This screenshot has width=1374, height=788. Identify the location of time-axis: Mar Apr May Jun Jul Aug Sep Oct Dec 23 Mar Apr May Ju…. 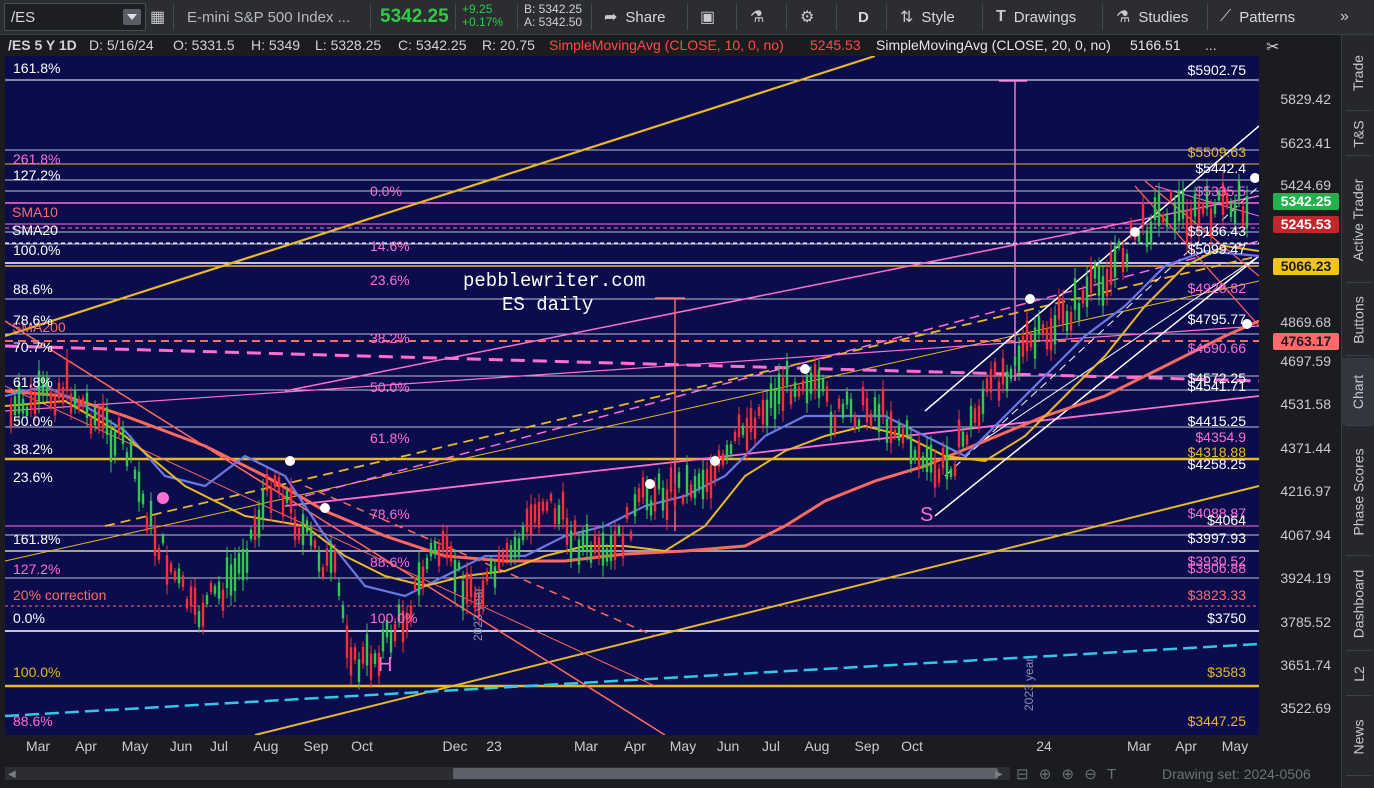
(630, 747).